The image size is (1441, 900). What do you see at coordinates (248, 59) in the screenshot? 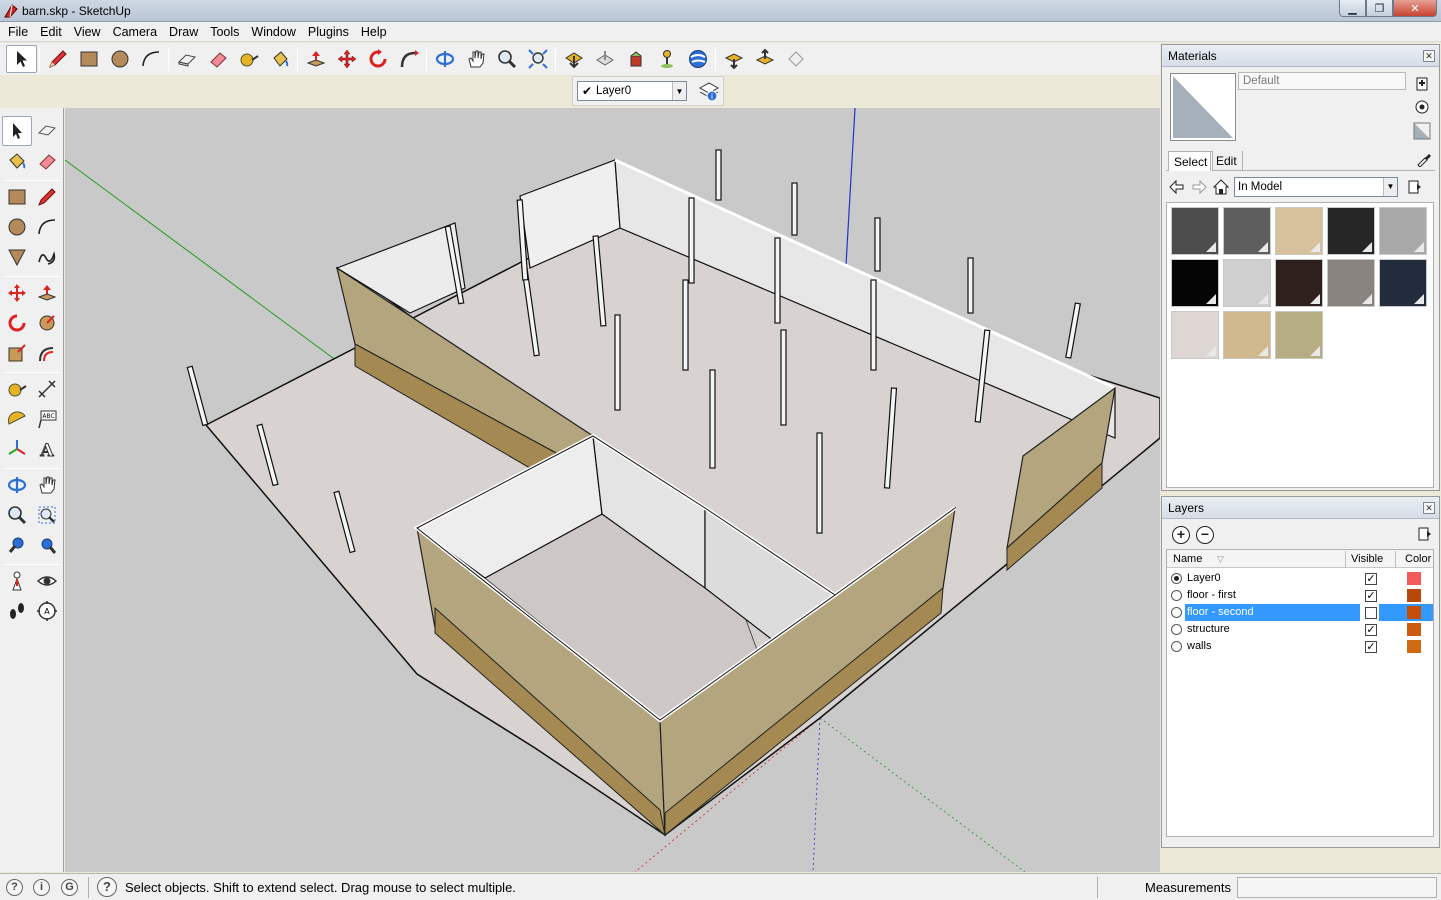
I see `tape-measure-button` at bounding box center [248, 59].